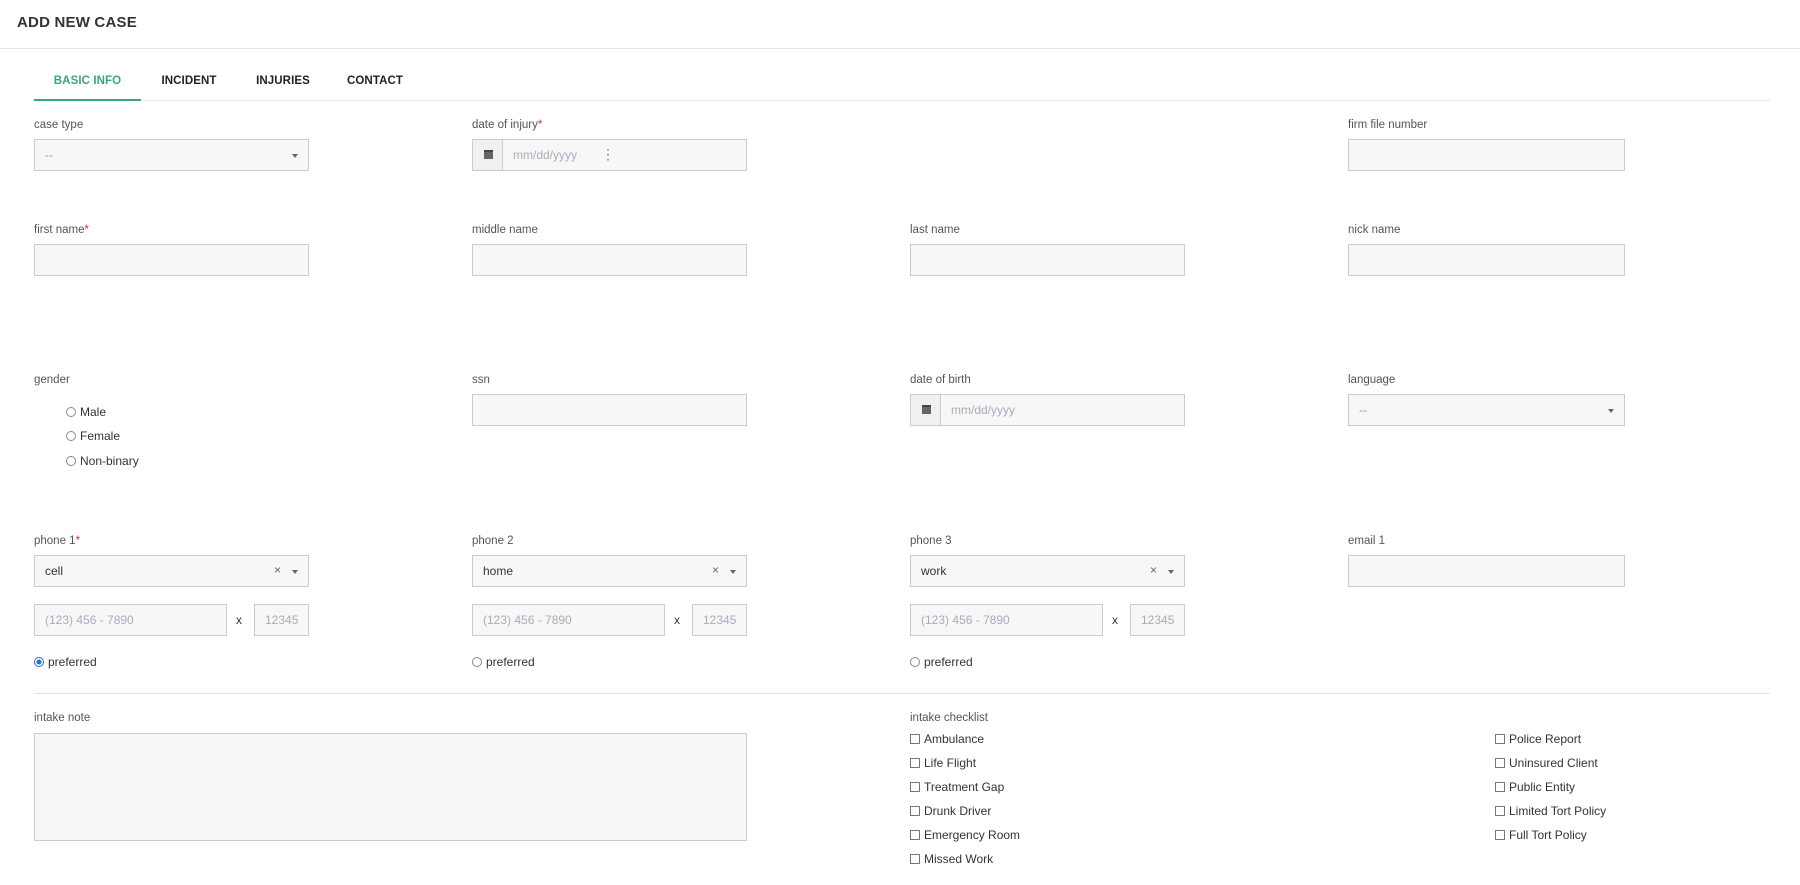 The image size is (1800, 885). What do you see at coordinates (935, 230) in the screenshot?
I see `last-name-label: last name` at bounding box center [935, 230].